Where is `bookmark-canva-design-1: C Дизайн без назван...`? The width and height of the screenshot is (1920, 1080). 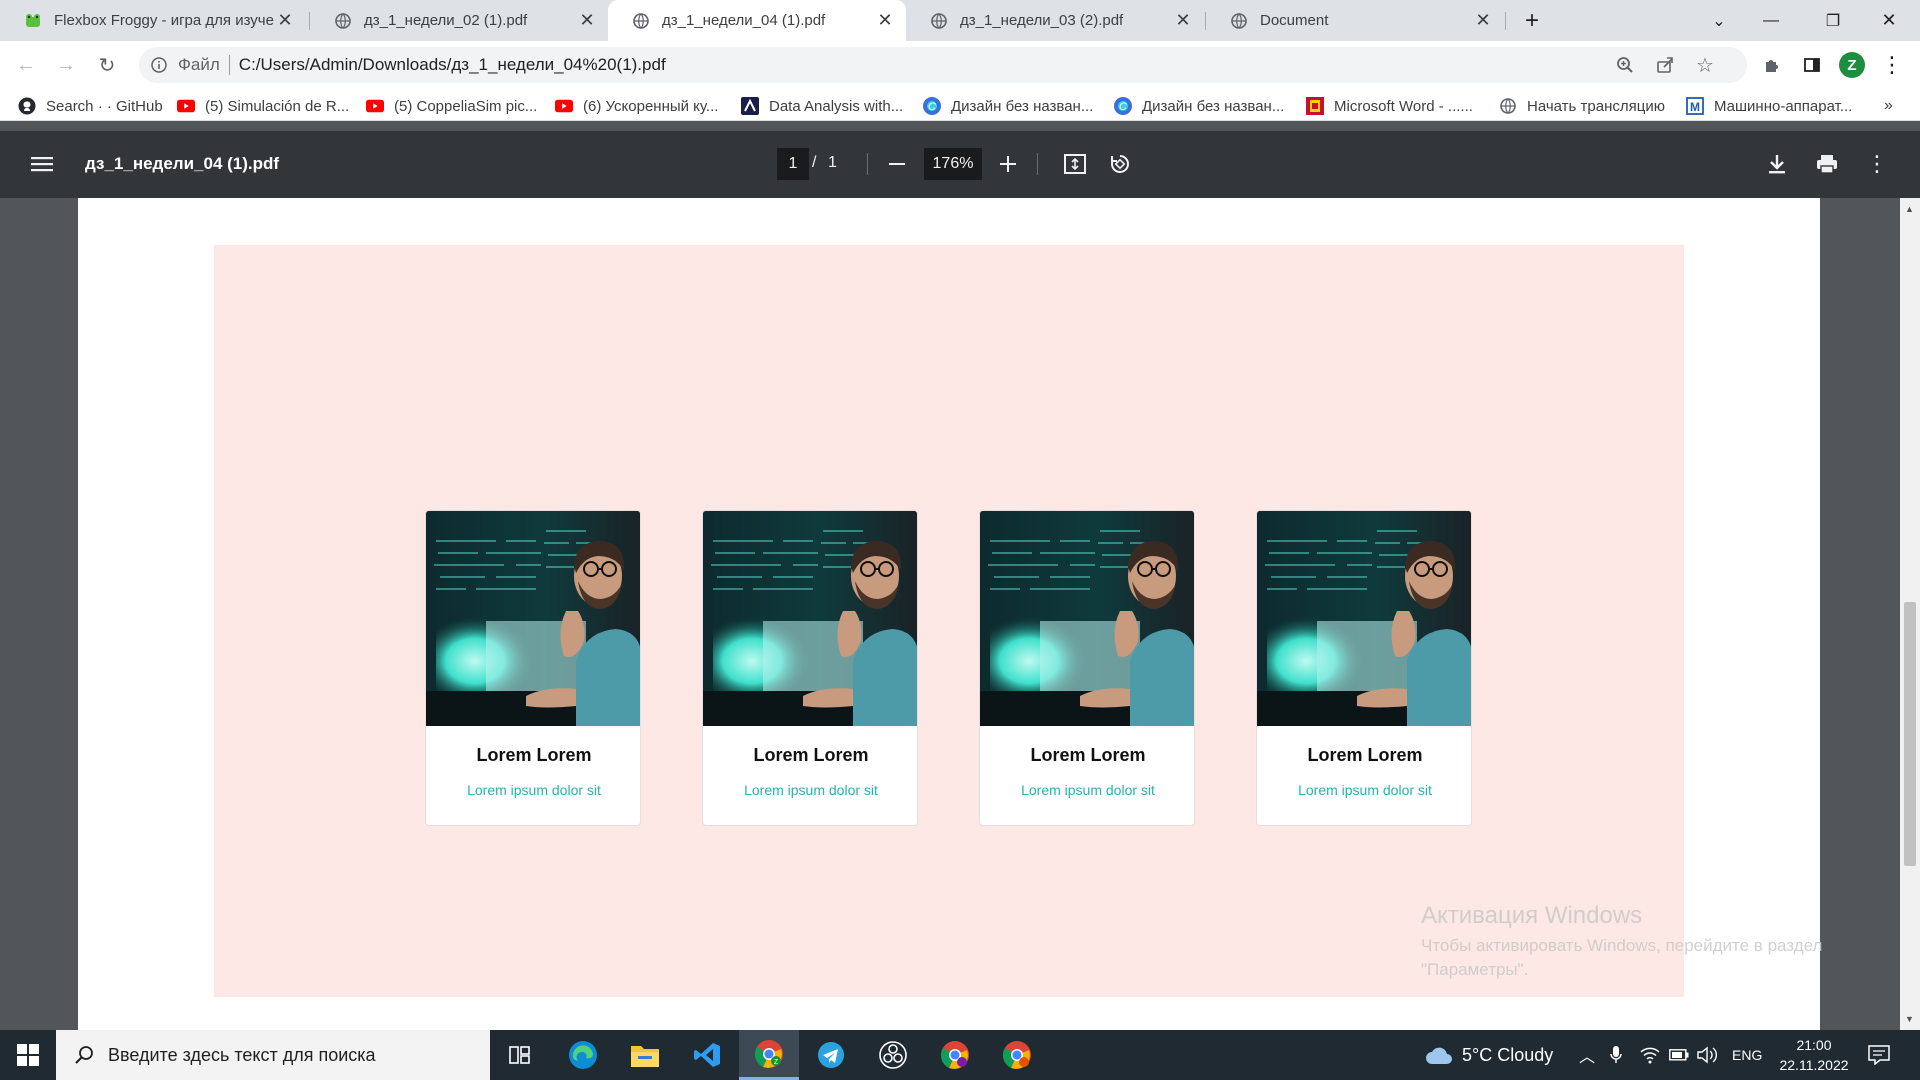 bookmark-canva-design-1: C Дизайн без назван... is located at coordinates (1008, 106).